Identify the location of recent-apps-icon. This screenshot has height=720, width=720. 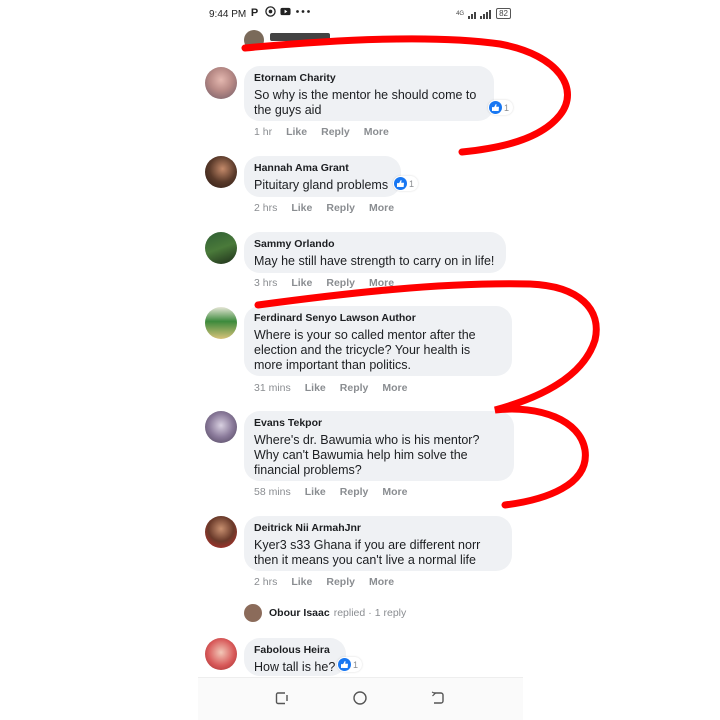
(282, 698).